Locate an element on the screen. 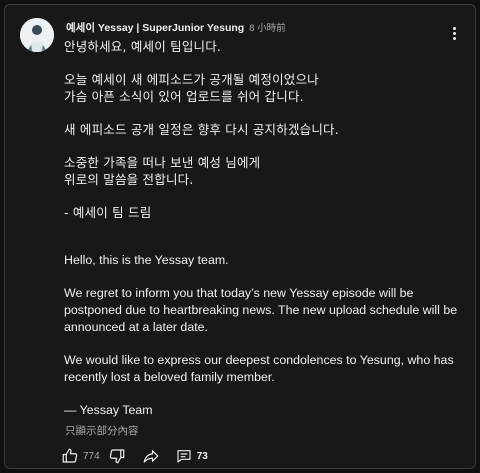  text-line: 오늘 예세이 새 에피소드가 공개될 예정이었으나 is located at coordinates (191, 79).